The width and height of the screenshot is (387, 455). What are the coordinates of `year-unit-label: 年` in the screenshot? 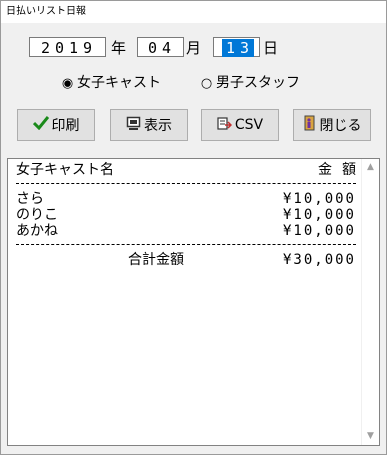 It's located at (119, 48).